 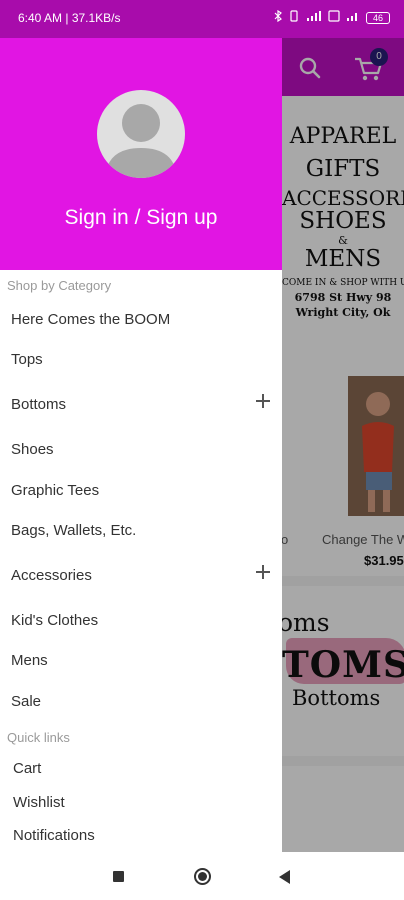 I want to click on status-icons: 46, so click(x=332, y=17).